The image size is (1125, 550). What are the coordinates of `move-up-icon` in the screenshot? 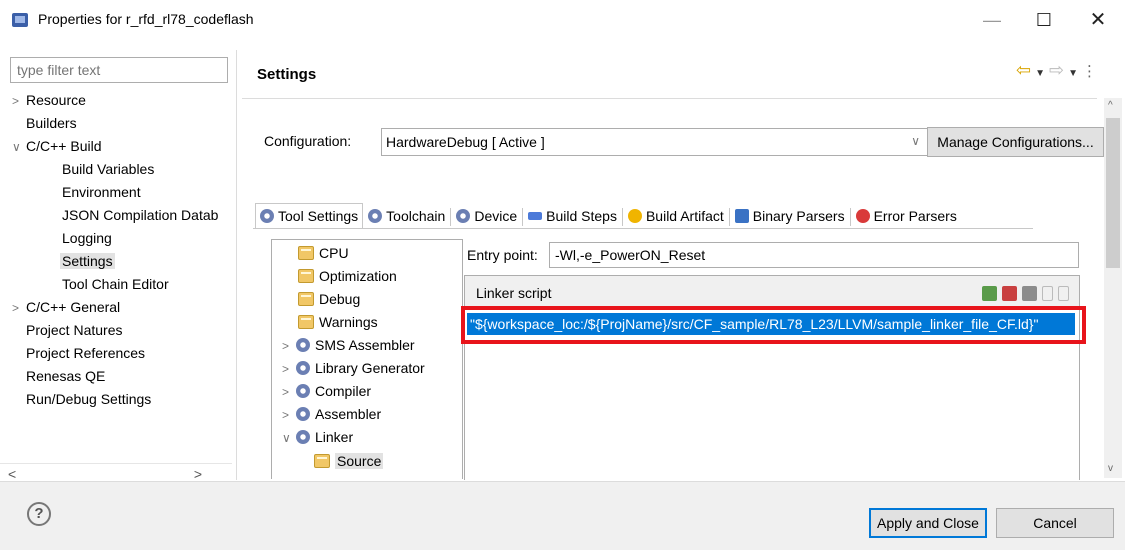 It's located at (1047, 293).